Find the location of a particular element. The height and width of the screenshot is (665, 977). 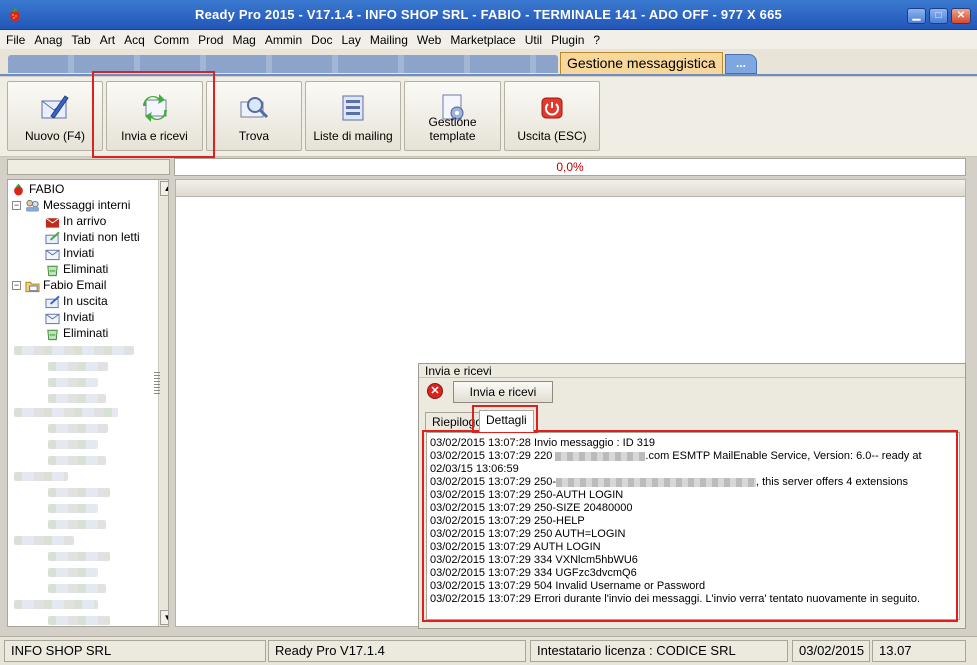

new-button-label: Nuovo (F4) is located at coordinates (55, 136).